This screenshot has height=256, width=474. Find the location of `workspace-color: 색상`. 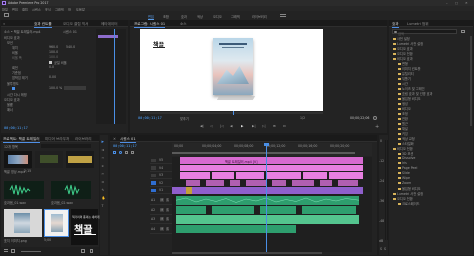

workspace-color: 색상 is located at coordinates (200, 16).